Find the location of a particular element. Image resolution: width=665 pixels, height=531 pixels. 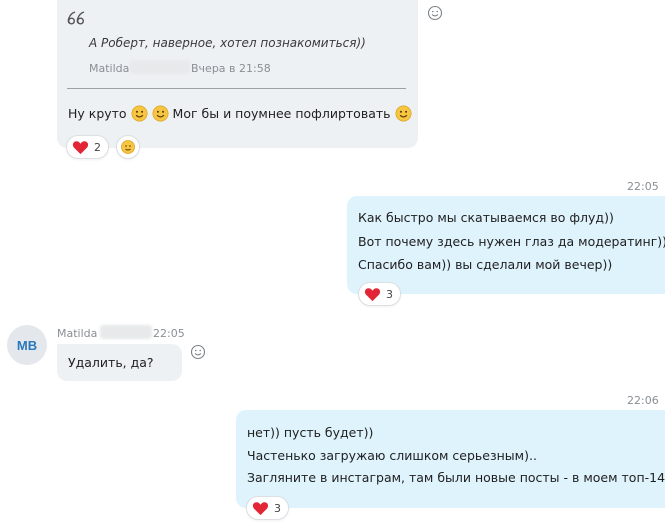

message-line-1: нет)) пусть будет)) is located at coordinates (310, 432).